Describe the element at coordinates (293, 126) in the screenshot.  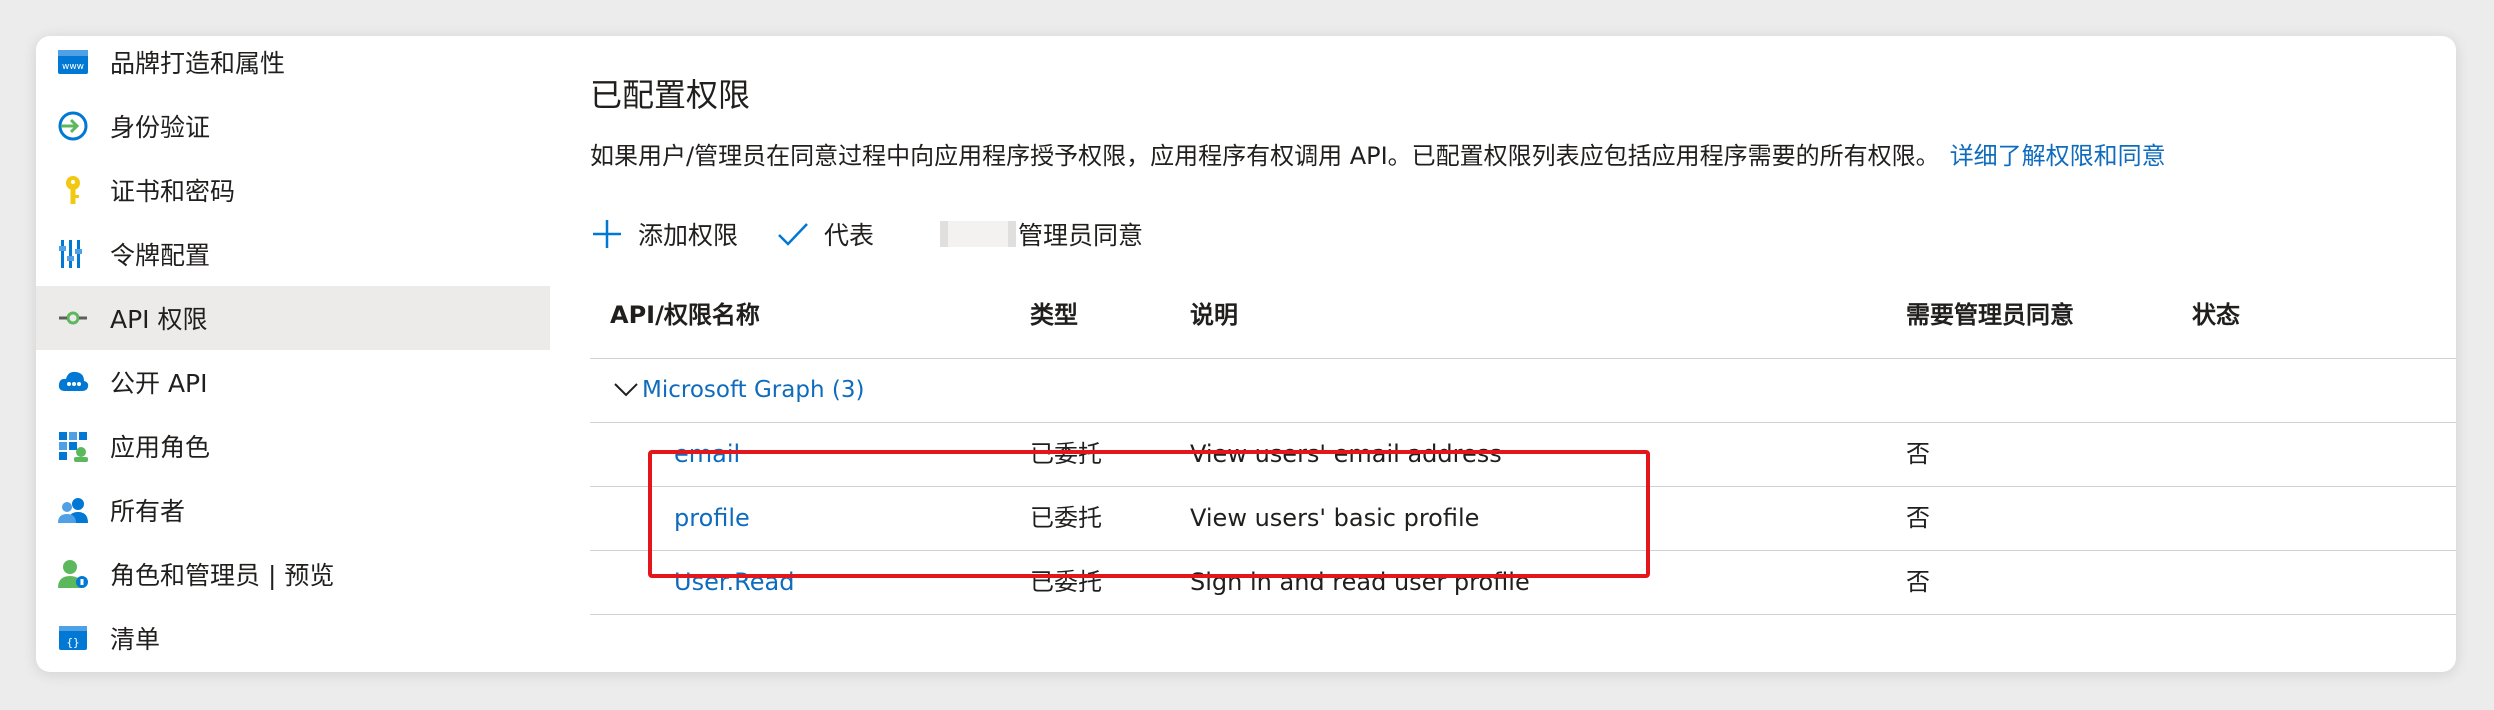
I see `sidebar-item-authentication: 身份验证` at that location.